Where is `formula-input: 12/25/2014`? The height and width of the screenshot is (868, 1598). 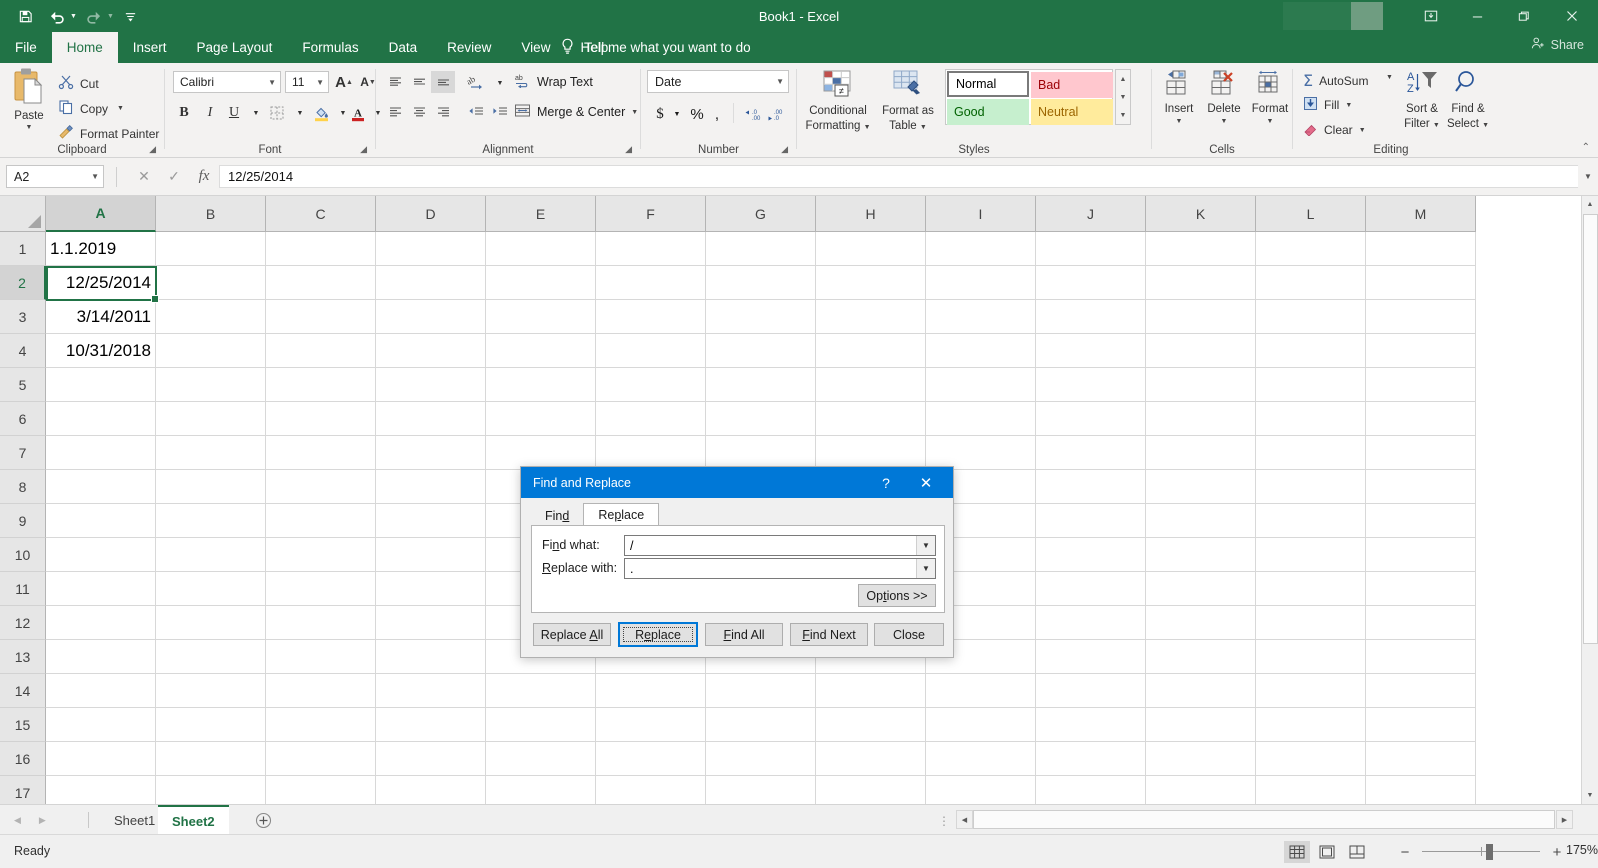
formula-input: 12/25/2014 is located at coordinates (898, 176).